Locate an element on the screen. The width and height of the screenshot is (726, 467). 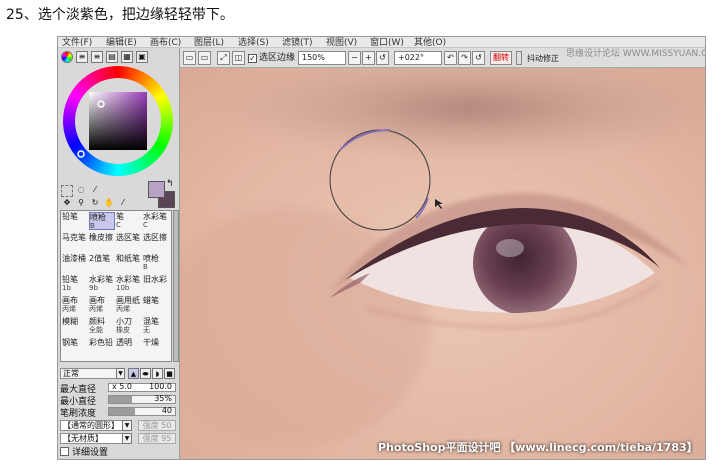
hand-icon: ✋ is located at coordinates (109, 204).